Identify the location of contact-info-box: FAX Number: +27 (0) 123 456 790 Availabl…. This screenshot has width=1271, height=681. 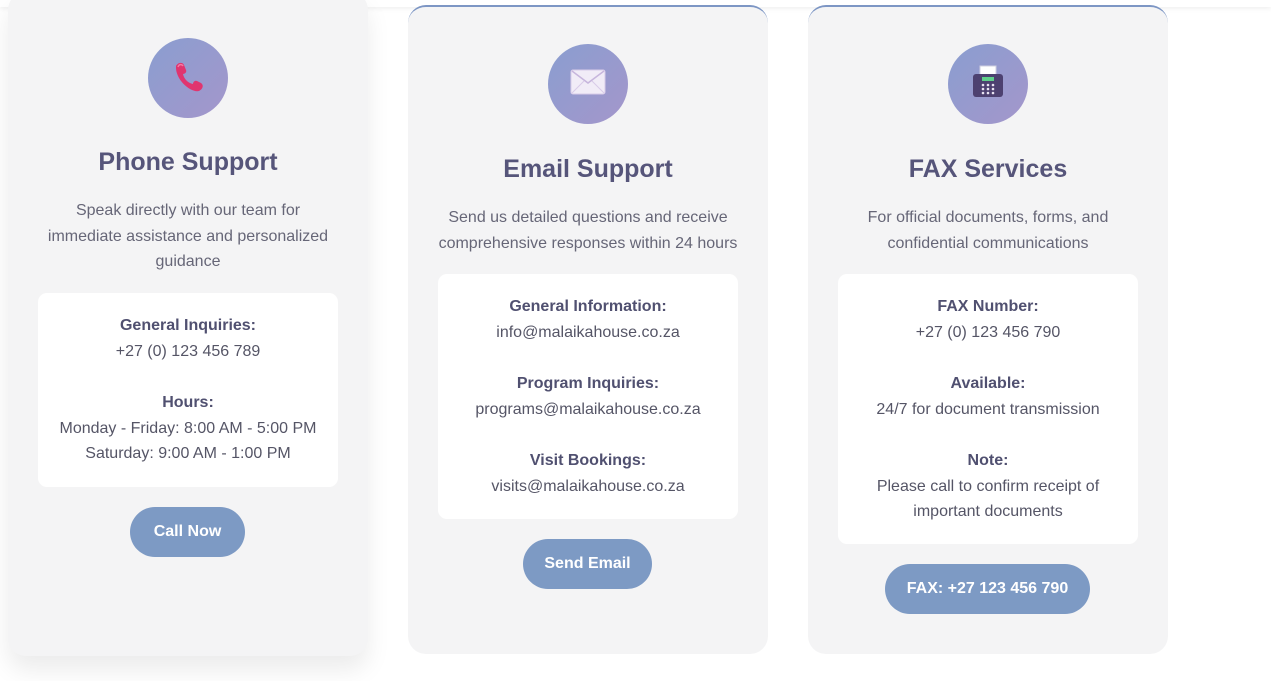
(988, 409).